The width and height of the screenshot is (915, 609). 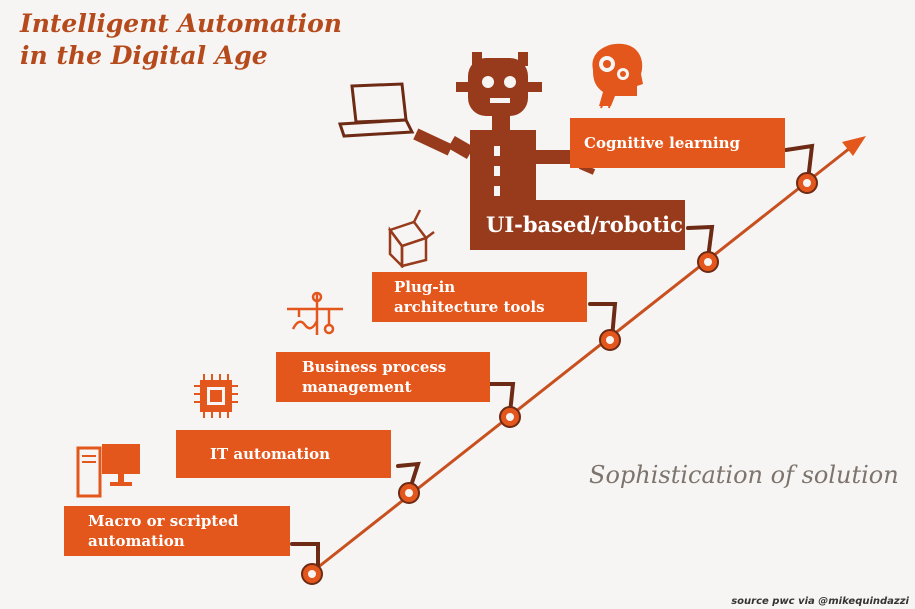 What do you see at coordinates (270, 454) in the screenshot?
I see `step-it-line1: IT automation` at bounding box center [270, 454].